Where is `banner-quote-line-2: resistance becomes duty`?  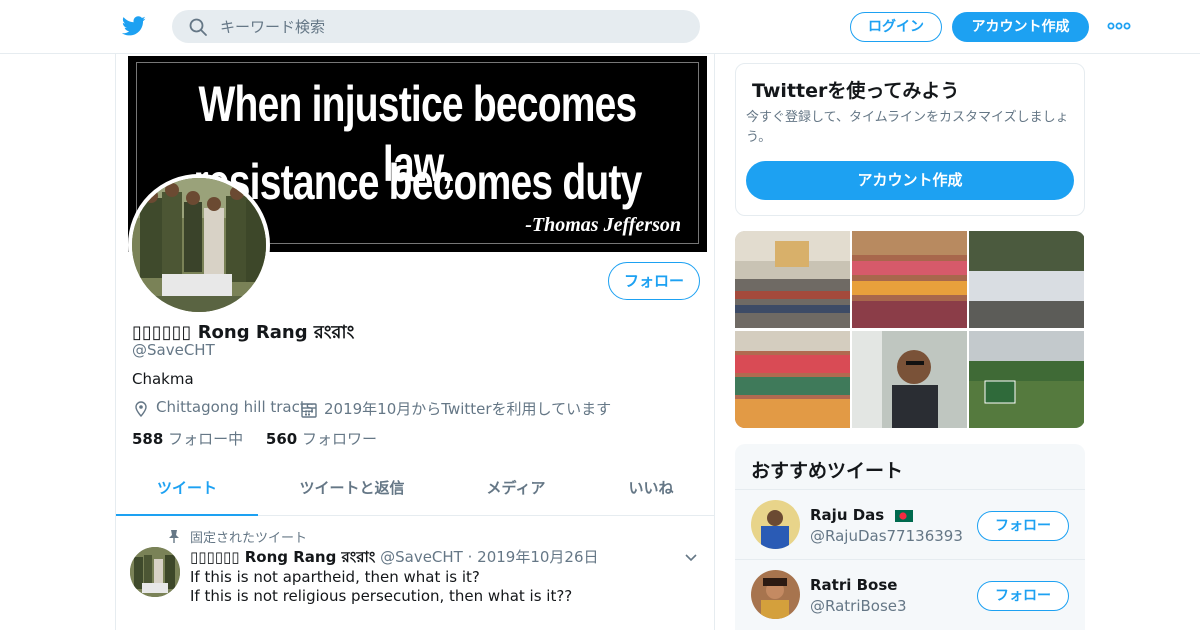
banner-quote-line-2: resistance becomes duty is located at coordinates (417, 182).